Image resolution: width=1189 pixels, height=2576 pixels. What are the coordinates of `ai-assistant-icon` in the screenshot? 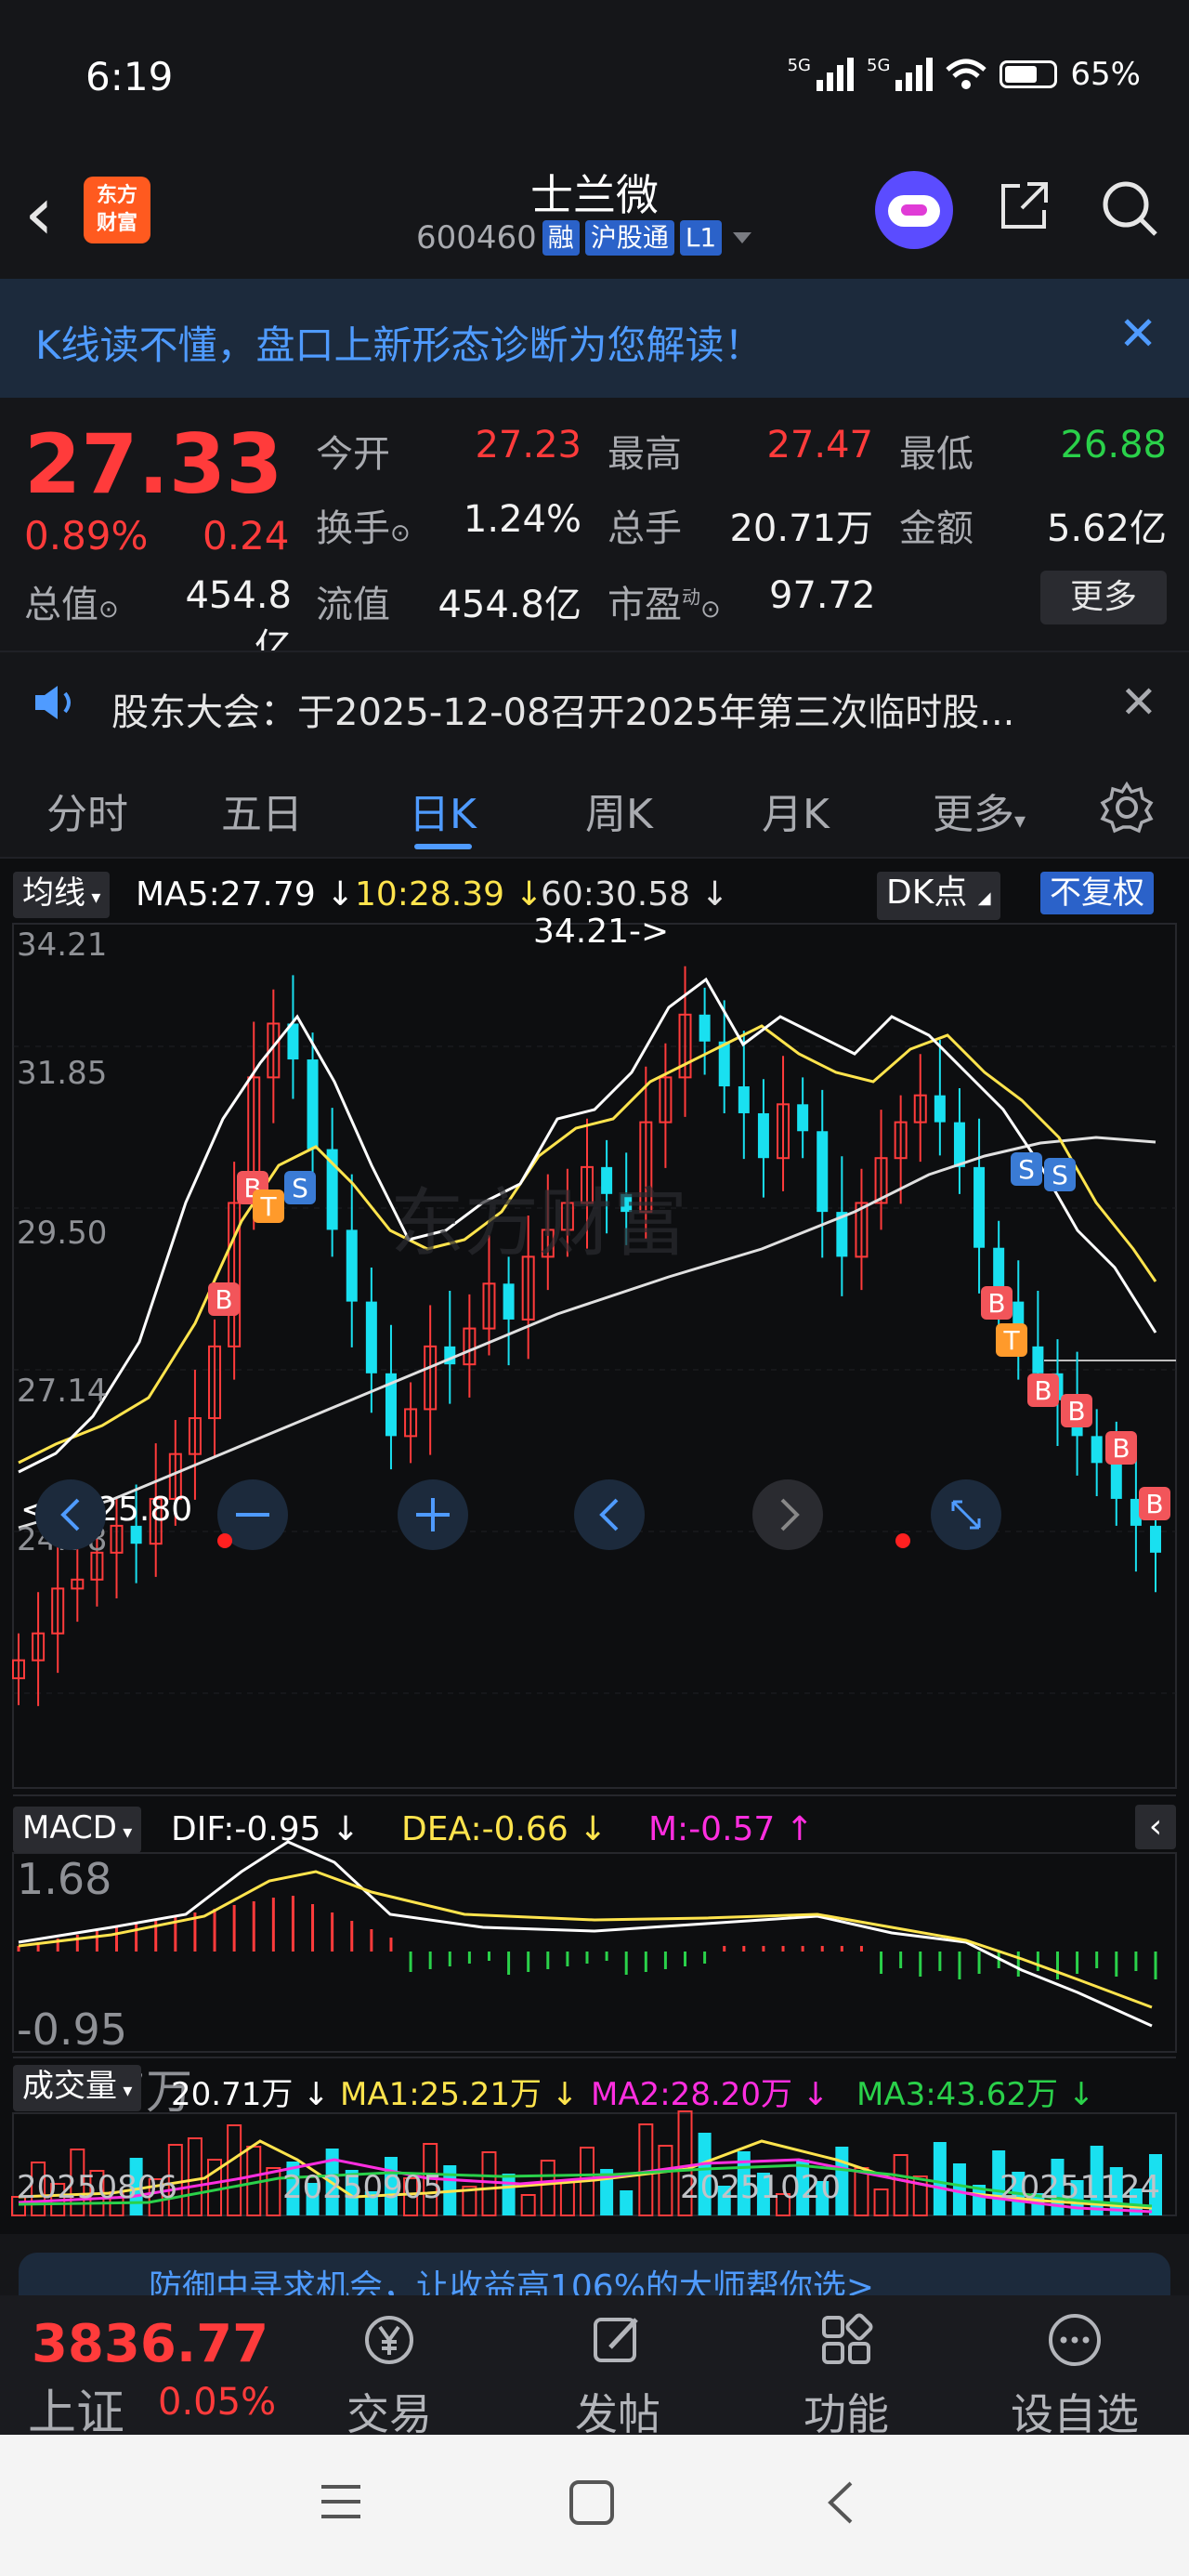 It's located at (914, 210).